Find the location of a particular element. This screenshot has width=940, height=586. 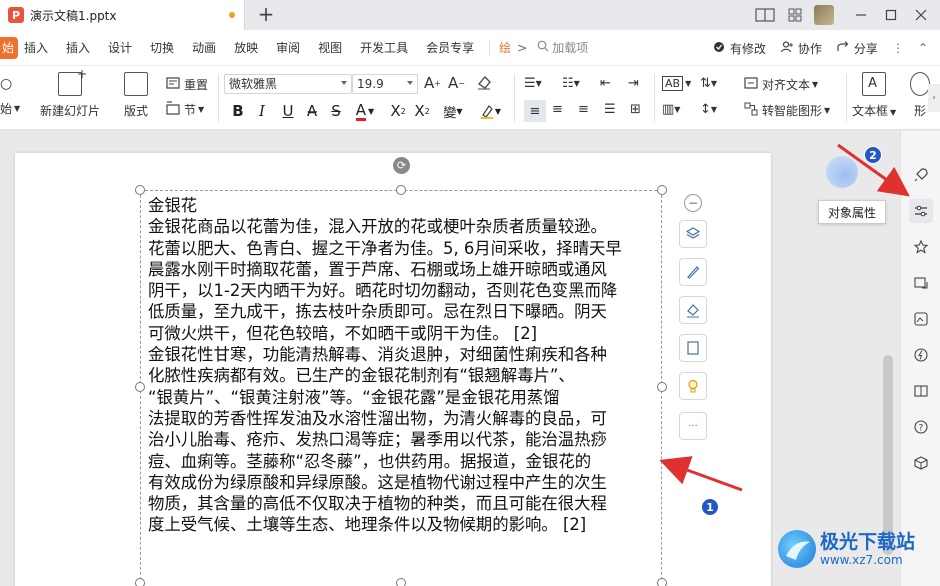

menu-review: 审阅 is located at coordinates (288, 48).